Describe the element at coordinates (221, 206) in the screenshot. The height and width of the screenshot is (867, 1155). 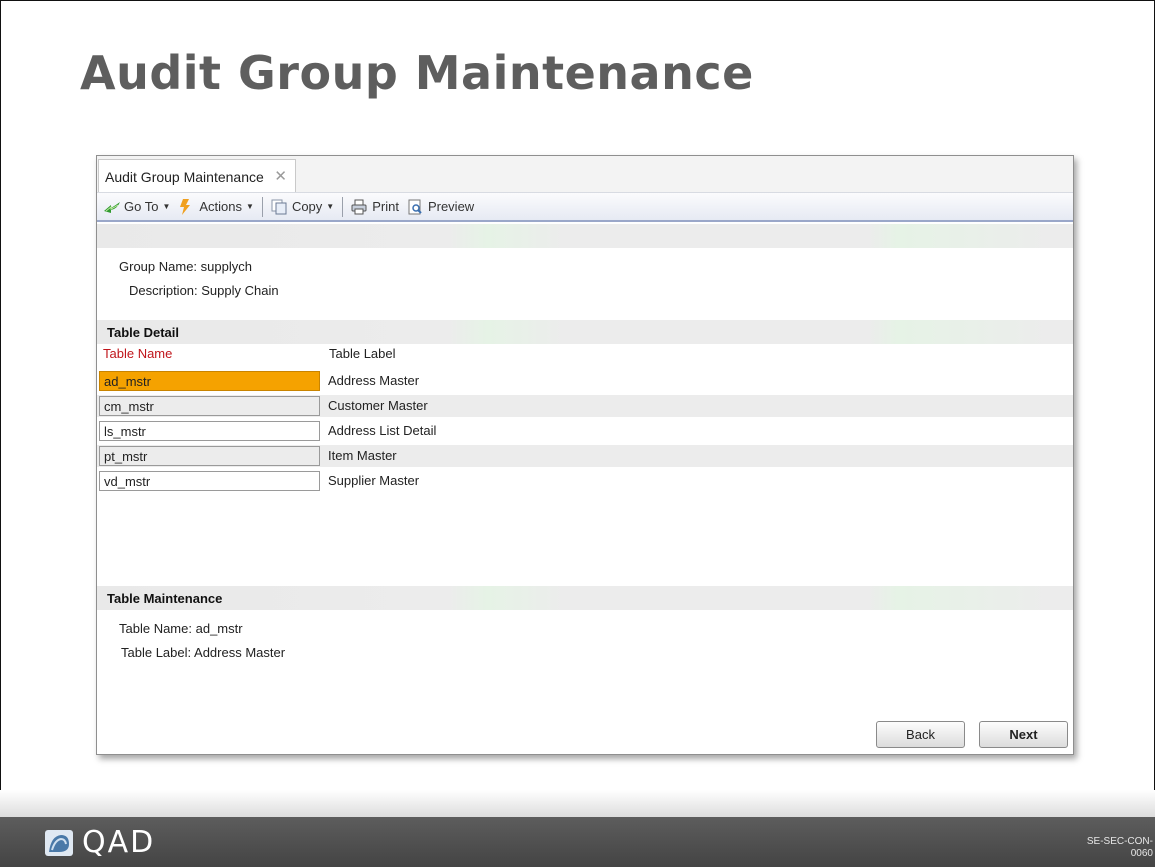
I see `actions-label: Actions` at that location.